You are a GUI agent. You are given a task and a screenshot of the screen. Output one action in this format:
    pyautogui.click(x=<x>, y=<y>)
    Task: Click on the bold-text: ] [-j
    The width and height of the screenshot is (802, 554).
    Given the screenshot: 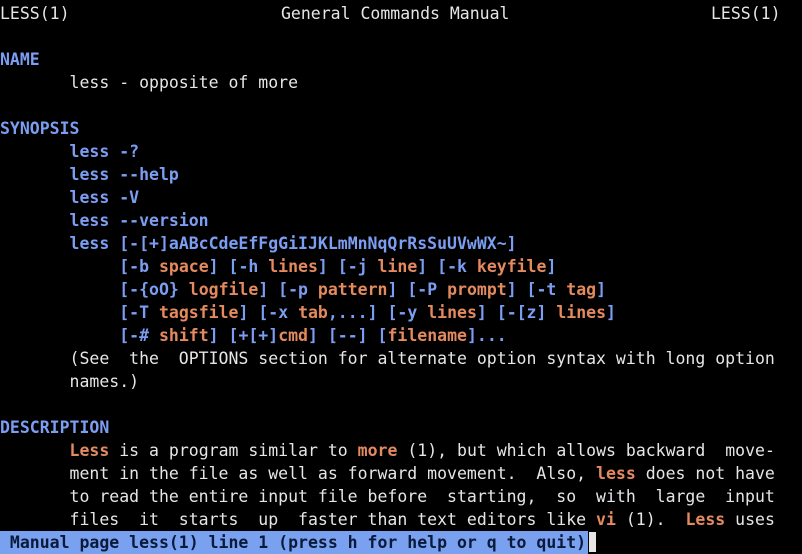 What is the action you would take?
    pyautogui.click(x=347, y=266)
    